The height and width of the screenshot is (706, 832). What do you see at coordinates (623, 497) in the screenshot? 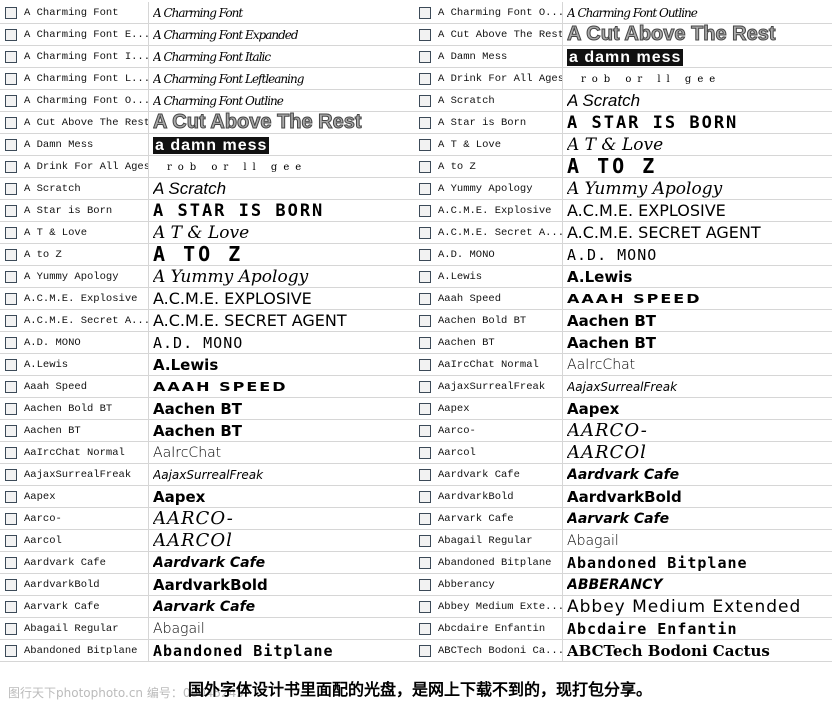
I see `font-row: AardvarkBold AardvarkBold` at bounding box center [623, 497].